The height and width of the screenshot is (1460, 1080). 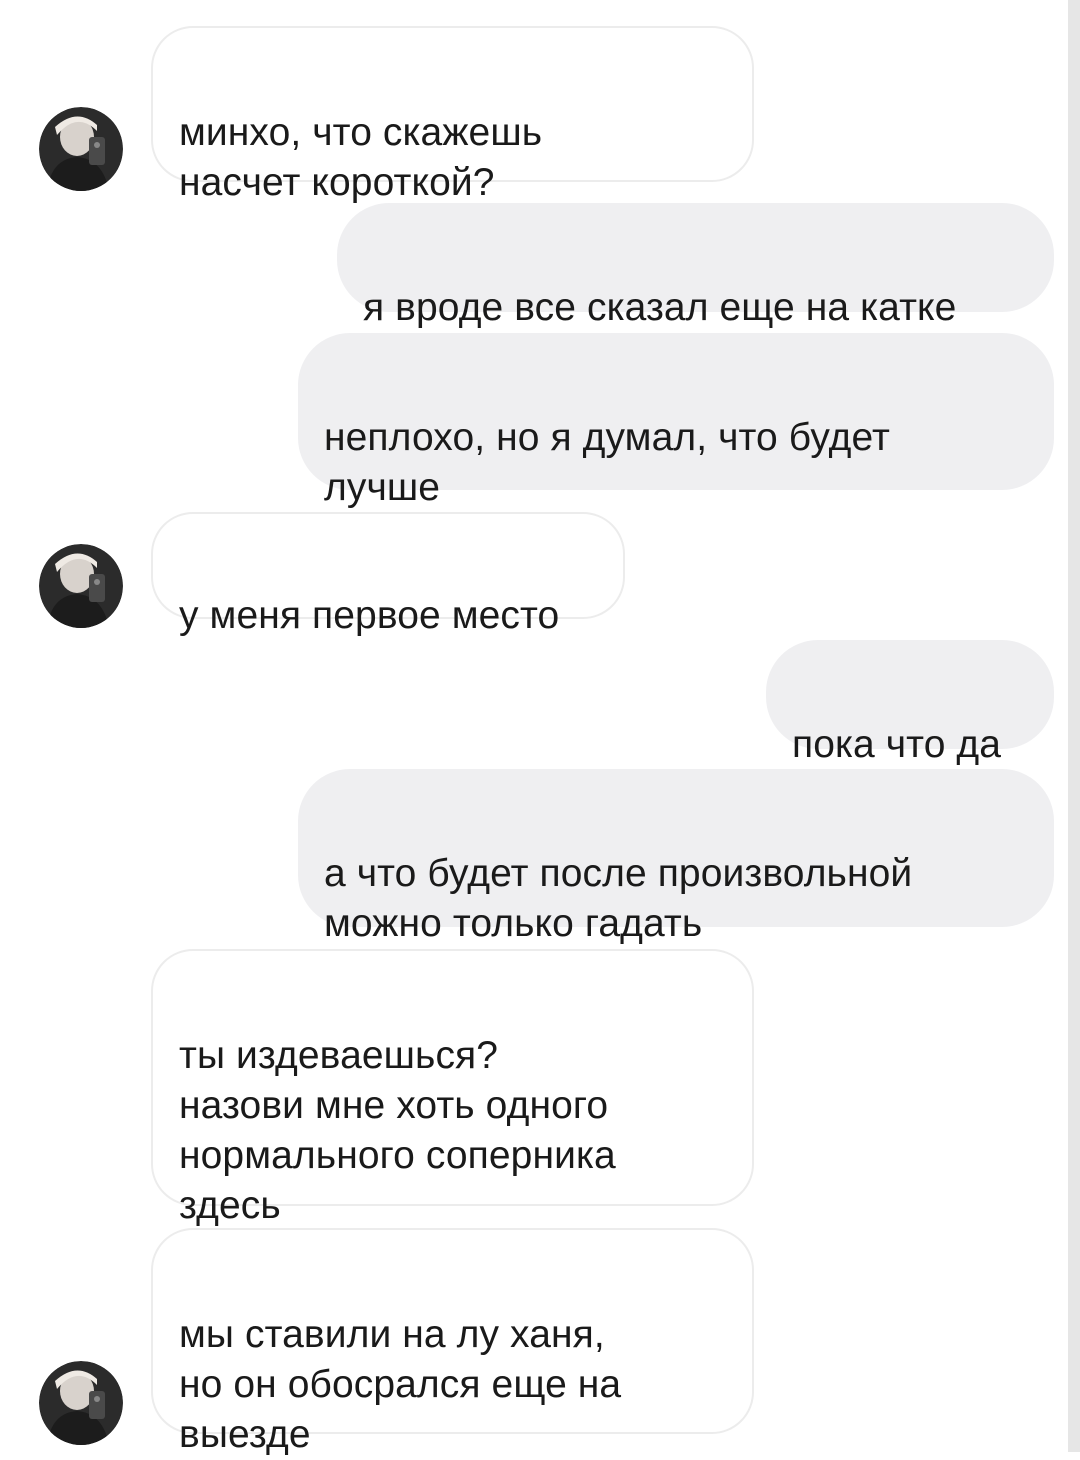 What do you see at coordinates (1074, 726) in the screenshot?
I see `scrollbar-track` at bounding box center [1074, 726].